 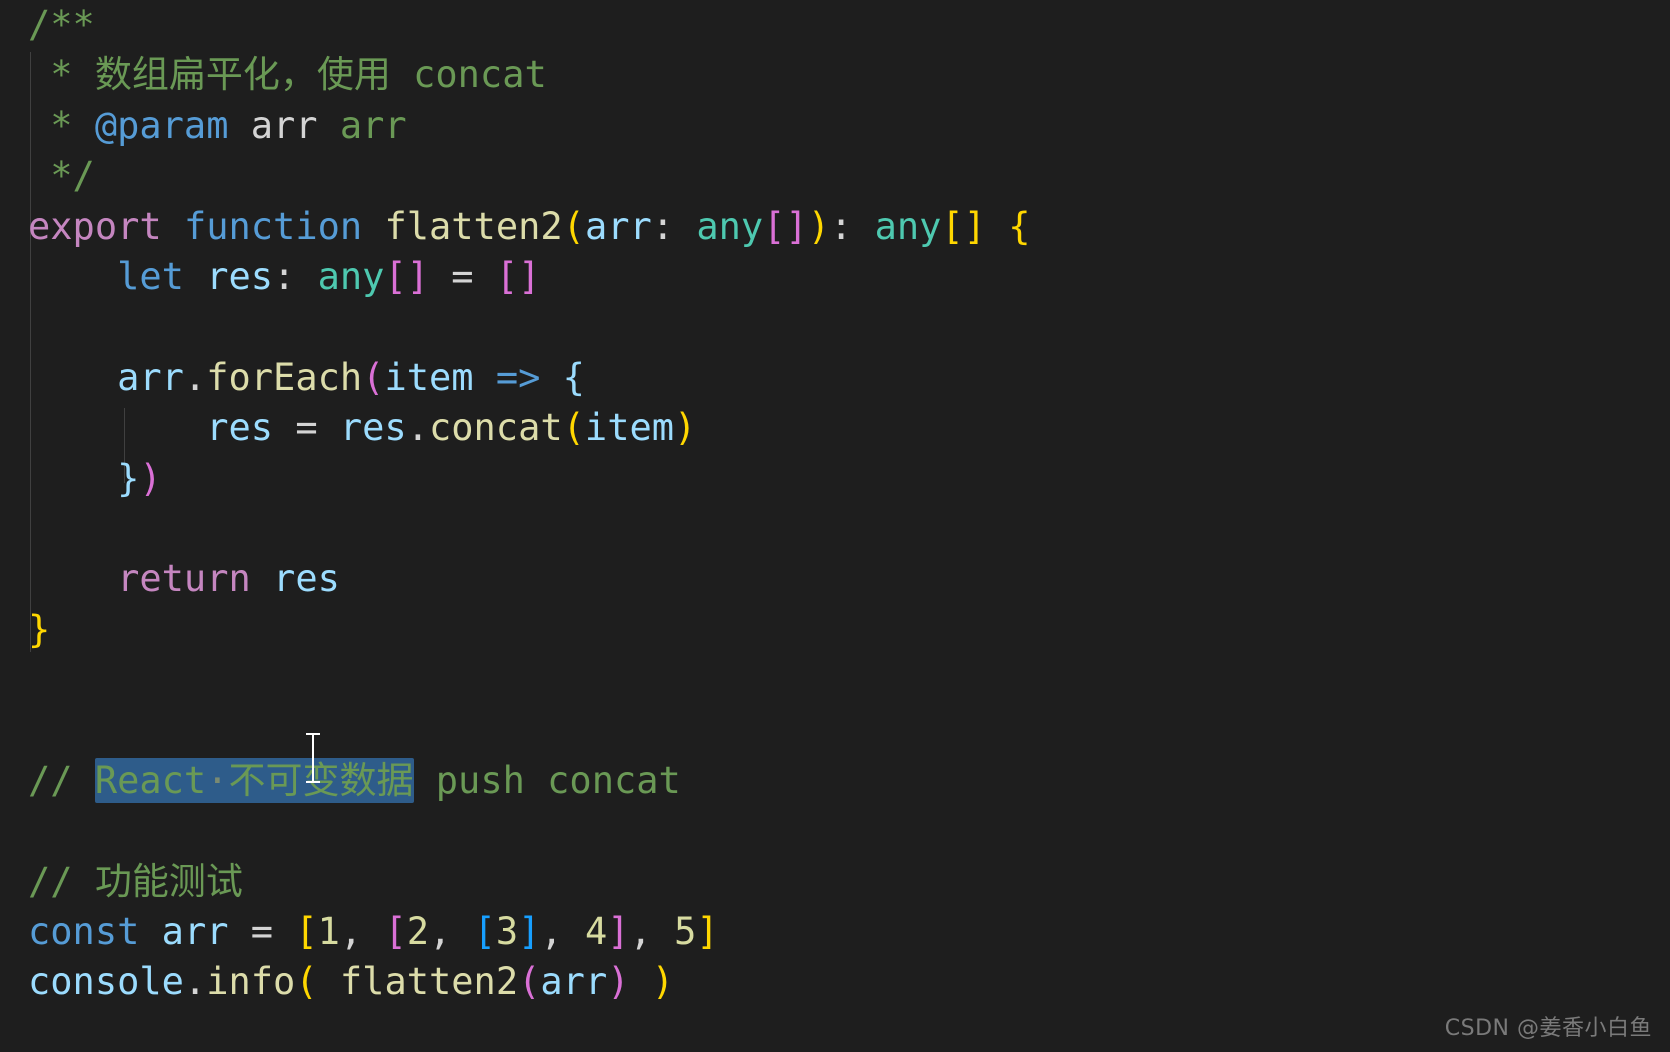 What do you see at coordinates (574, 982) in the screenshot?
I see `arg-arr: arr` at bounding box center [574, 982].